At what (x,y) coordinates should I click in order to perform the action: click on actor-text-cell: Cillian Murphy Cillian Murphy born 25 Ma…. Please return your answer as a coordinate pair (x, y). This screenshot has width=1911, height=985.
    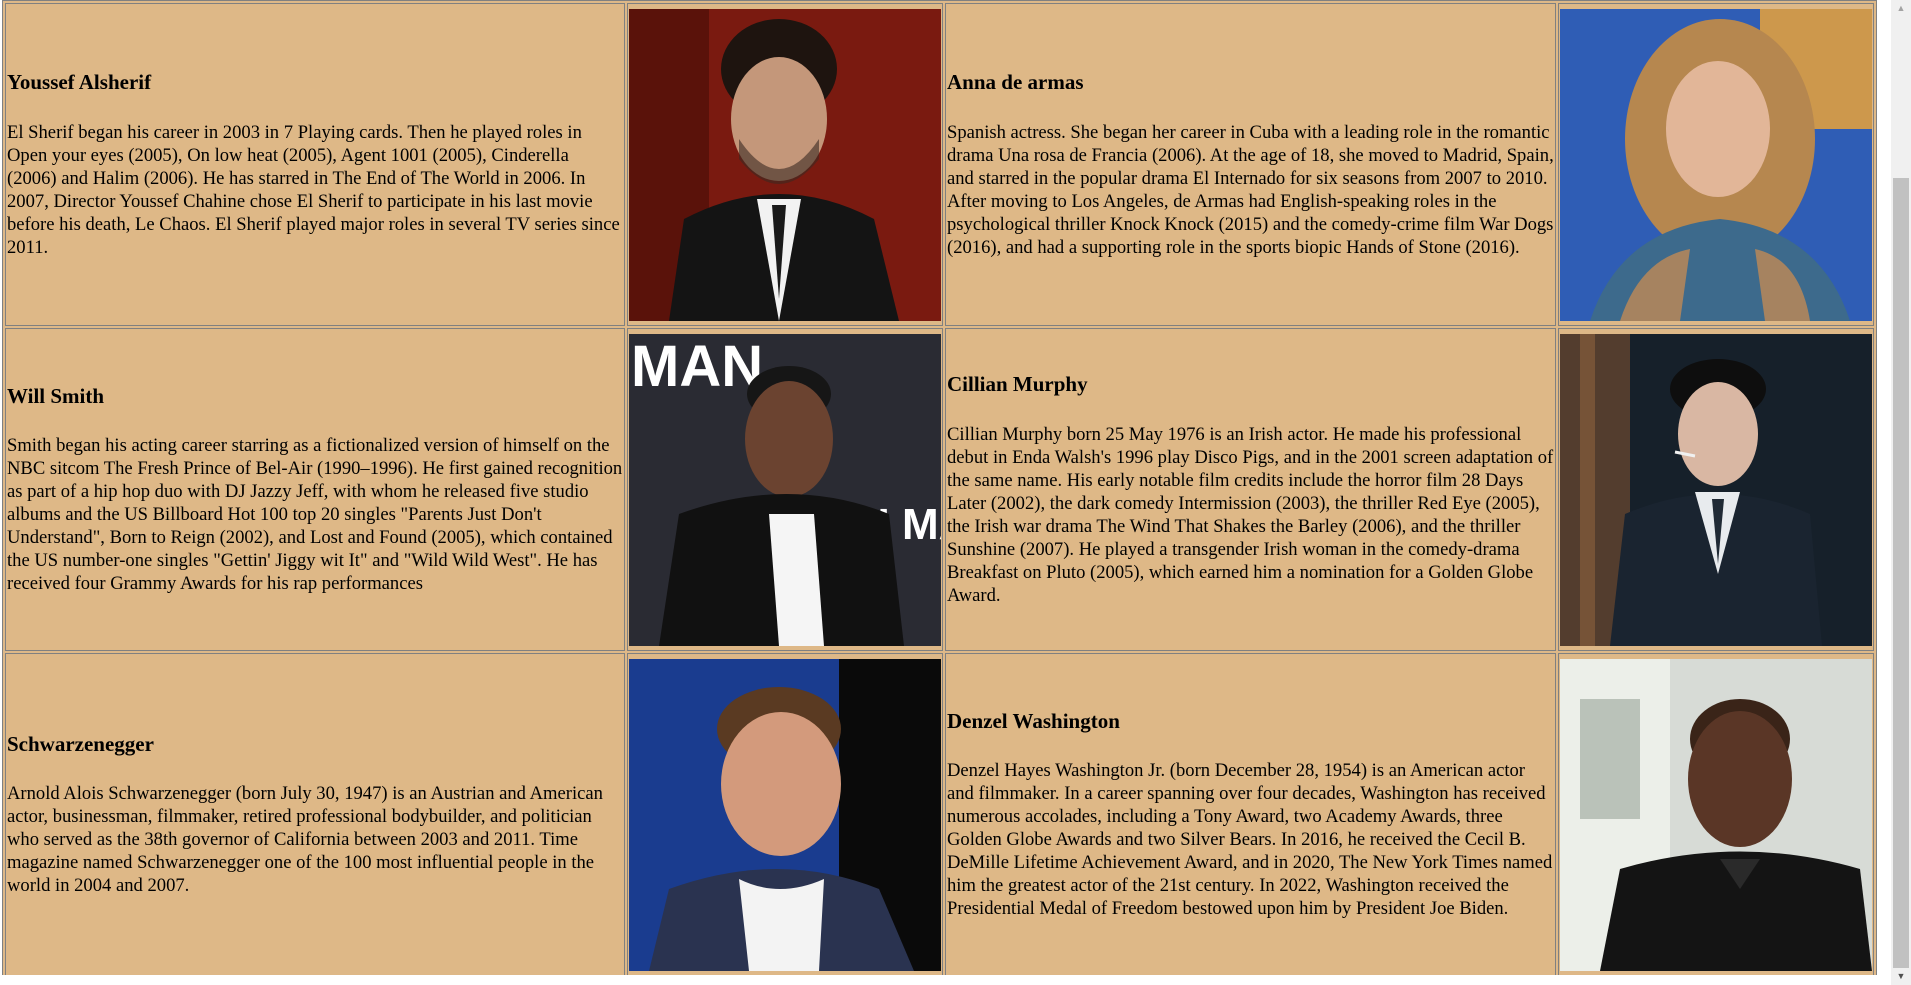
    Looking at the image, I should click on (1250, 489).